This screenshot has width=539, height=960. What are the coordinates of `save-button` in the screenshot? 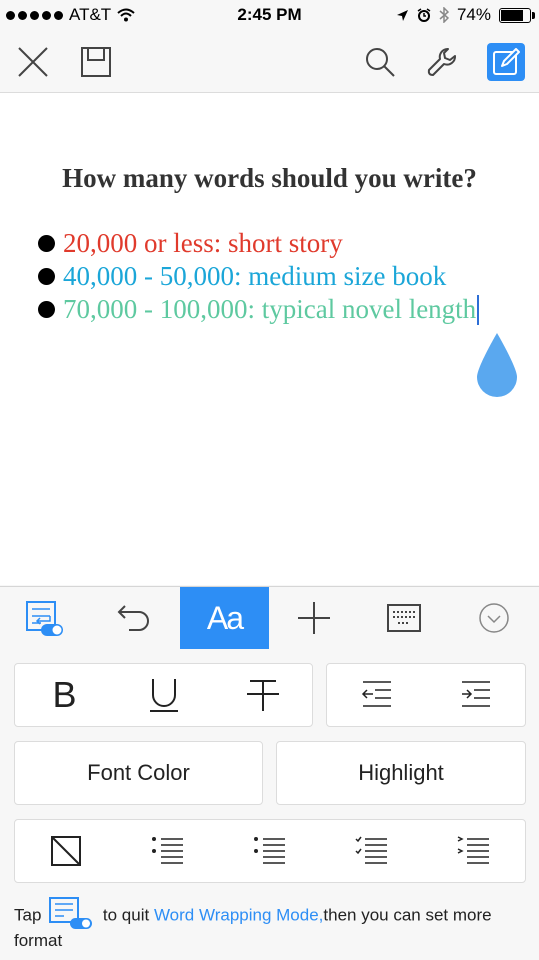 It's located at (96, 62).